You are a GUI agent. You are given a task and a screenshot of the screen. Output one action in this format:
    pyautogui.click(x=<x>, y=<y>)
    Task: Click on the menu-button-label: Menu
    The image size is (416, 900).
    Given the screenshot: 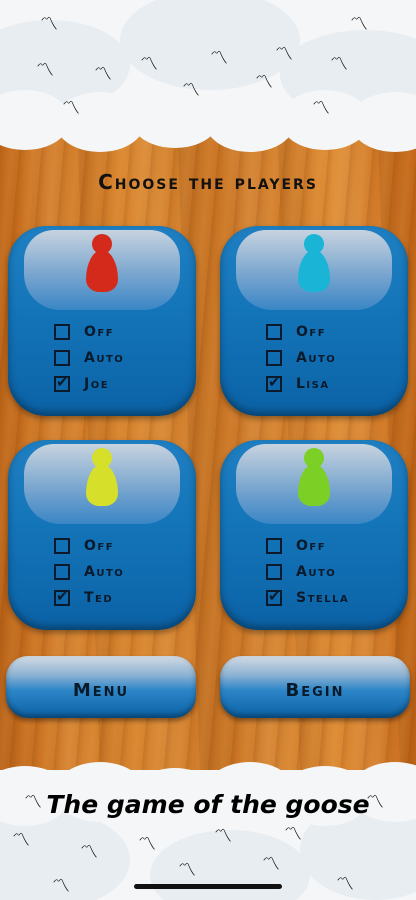 What is the action you would take?
    pyautogui.click(x=101, y=690)
    